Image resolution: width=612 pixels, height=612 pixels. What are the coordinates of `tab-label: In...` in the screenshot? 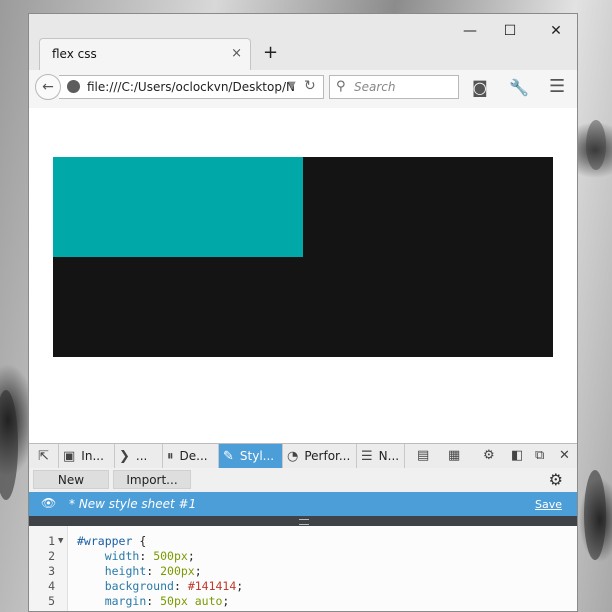 It's located at (92, 456).